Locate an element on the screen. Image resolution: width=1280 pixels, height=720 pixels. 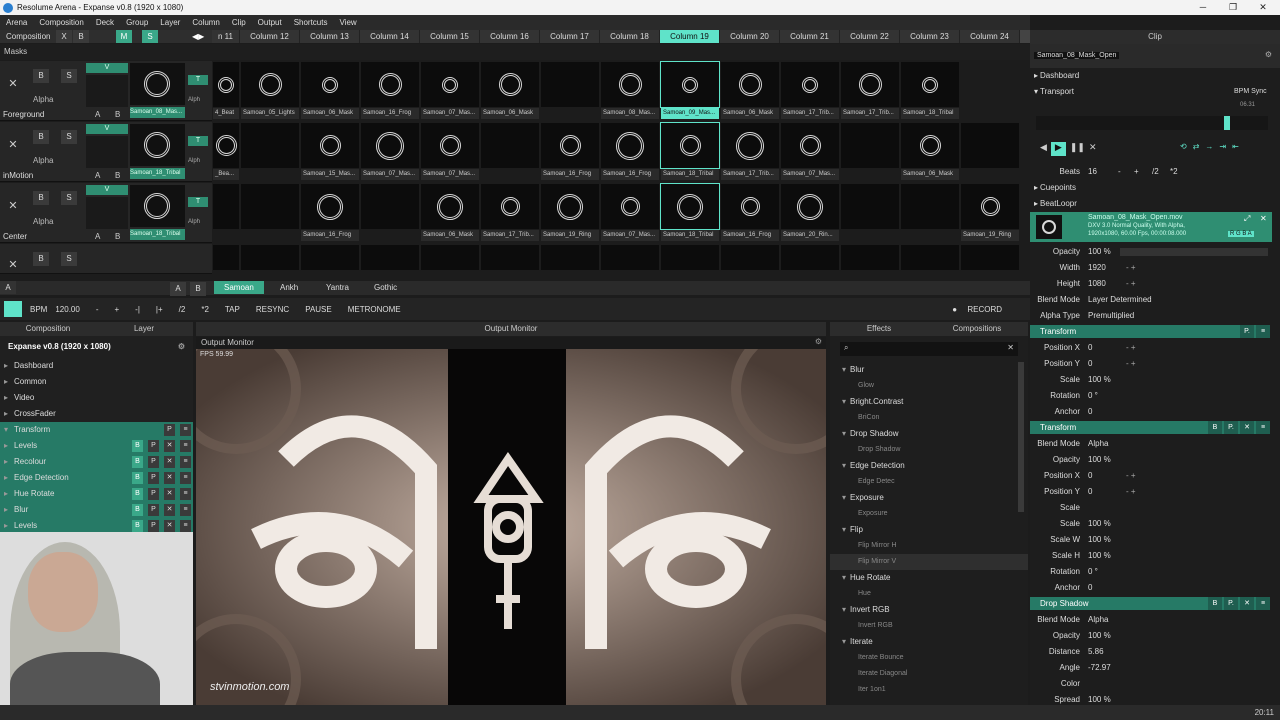
menu-view: View is located at coordinates (347, 22).